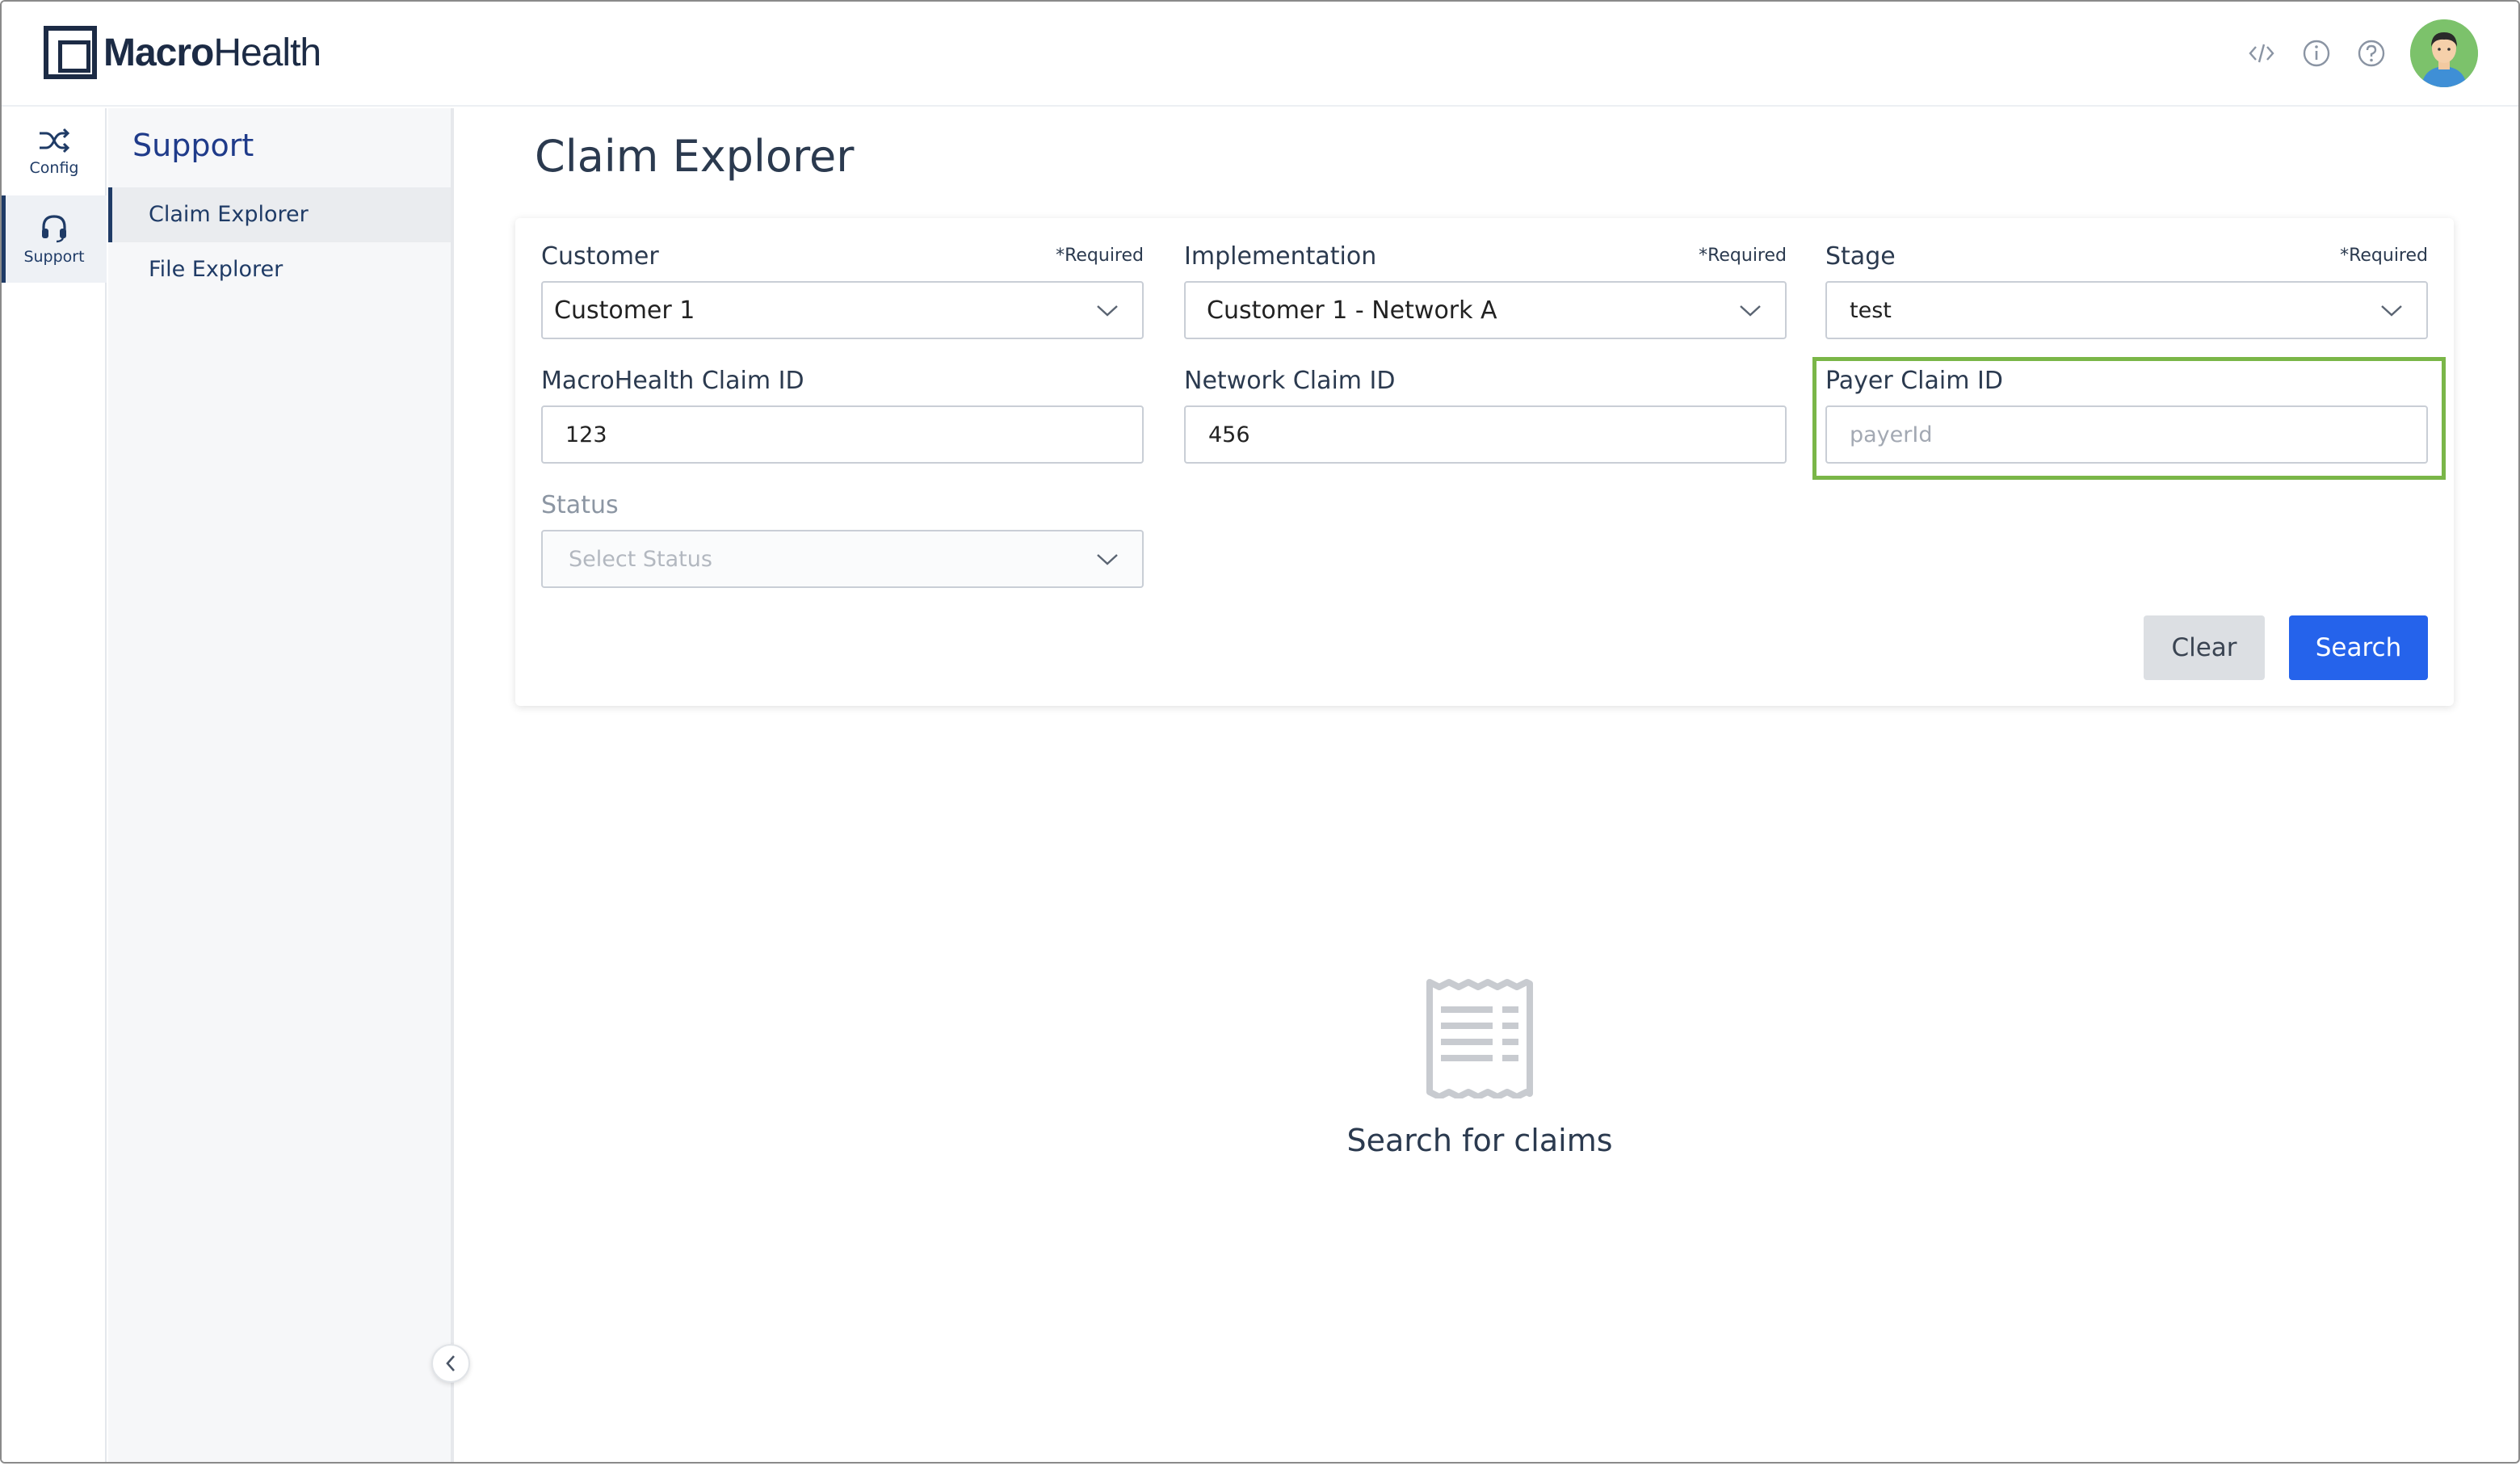  What do you see at coordinates (2129, 418) in the screenshot?
I see `payer-claim-id-highlight` at bounding box center [2129, 418].